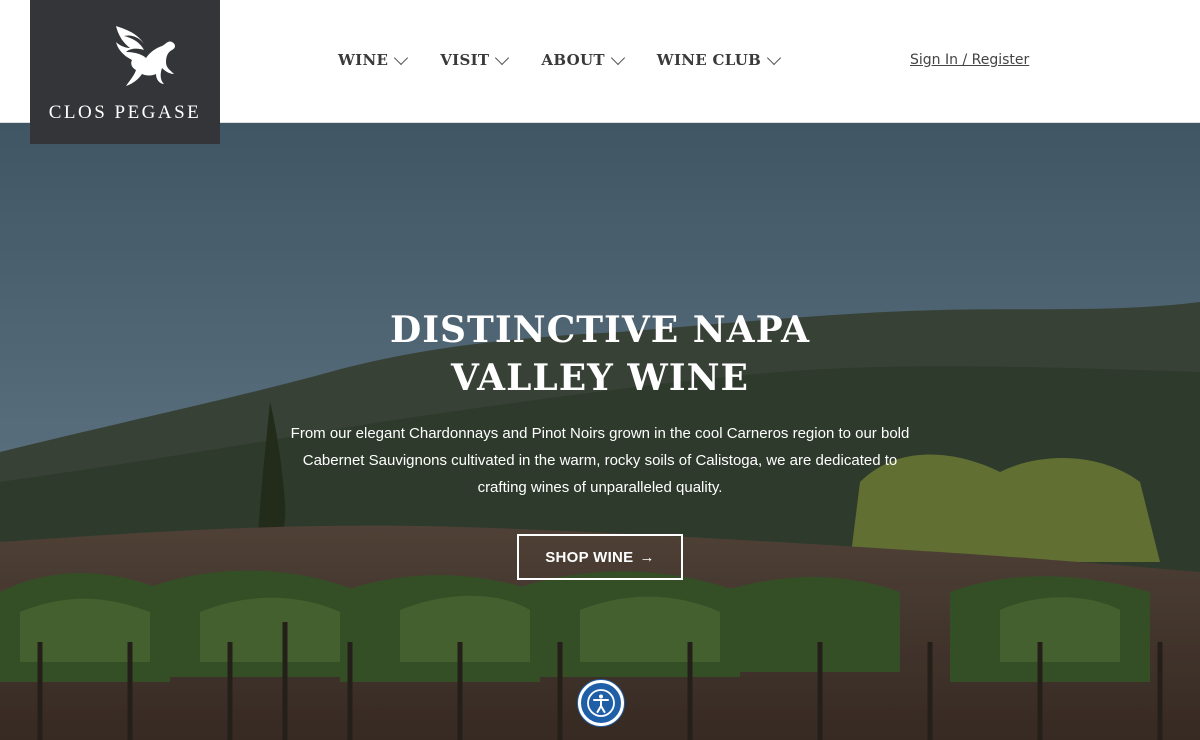 The width and height of the screenshot is (1200, 740). What do you see at coordinates (589, 557) in the screenshot?
I see `shop-wine-label: SHOP WINE` at bounding box center [589, 557].